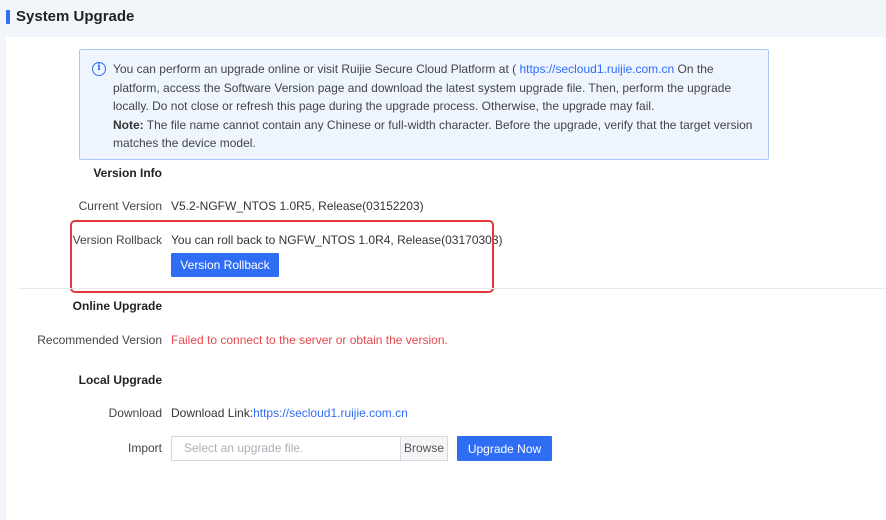 The image size is (886, 520). What do you see at coordinates (282, 256) in the screenshot?
I see `rollback-highlight-box` at bounding box center [282, 256].